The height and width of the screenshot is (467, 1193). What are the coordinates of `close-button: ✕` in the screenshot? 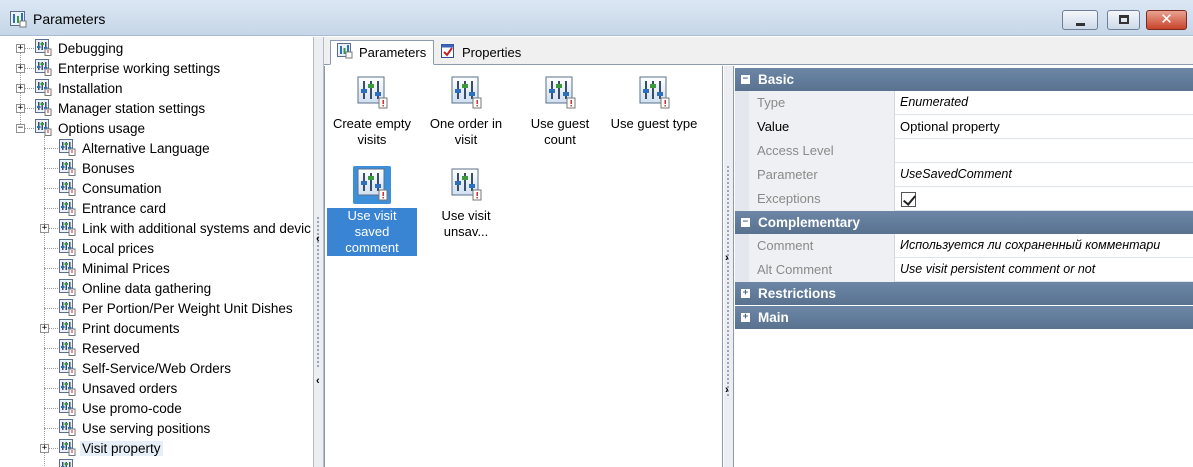 It's located at (1166, 20).